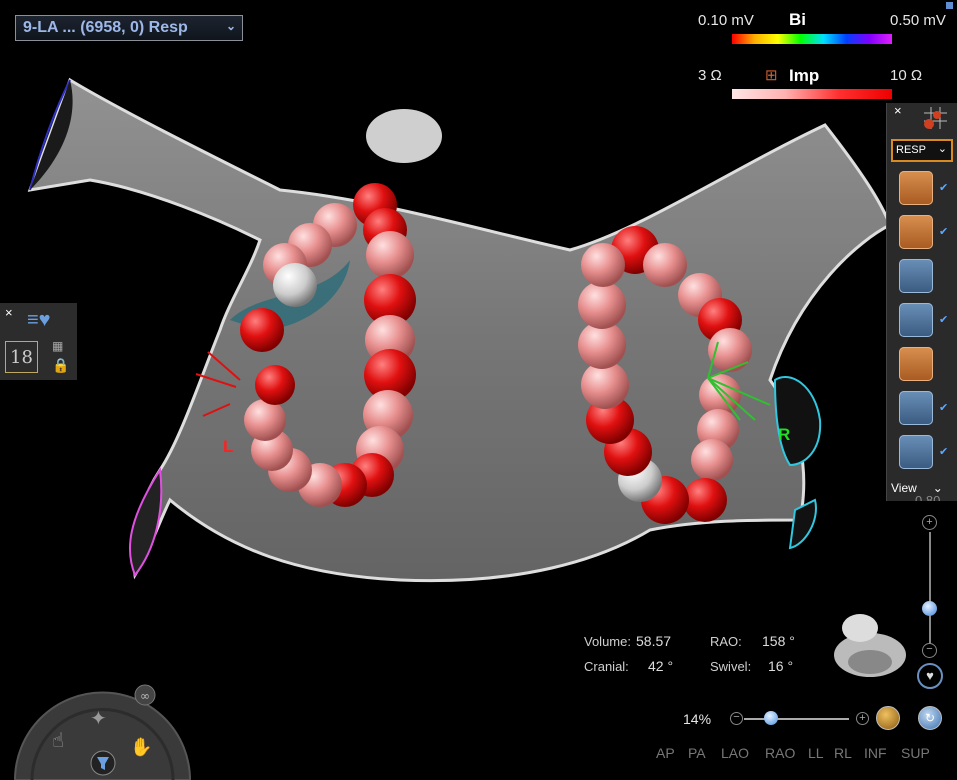 This screenshot has height=780, width=957. I want to click on map-selector-dropdown: 9-LA ... (6958, 0) Resp ⌄, so click(129, 28).